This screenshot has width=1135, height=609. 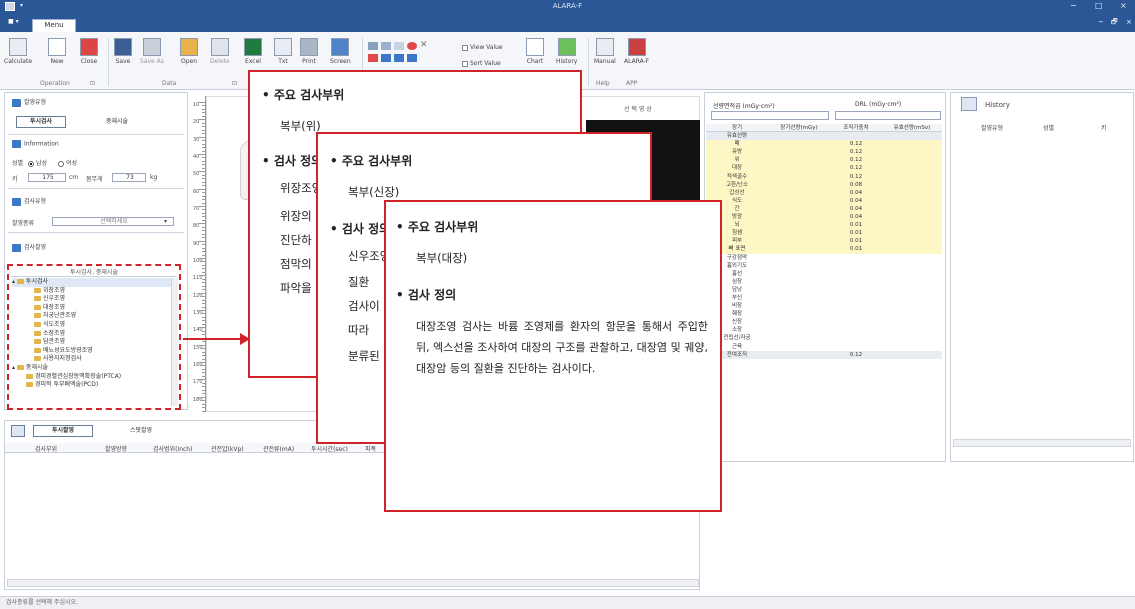 I want to click on tree-item: 경피경혈관심장동맥확장술(PTCA), so click(x=92, y=377).